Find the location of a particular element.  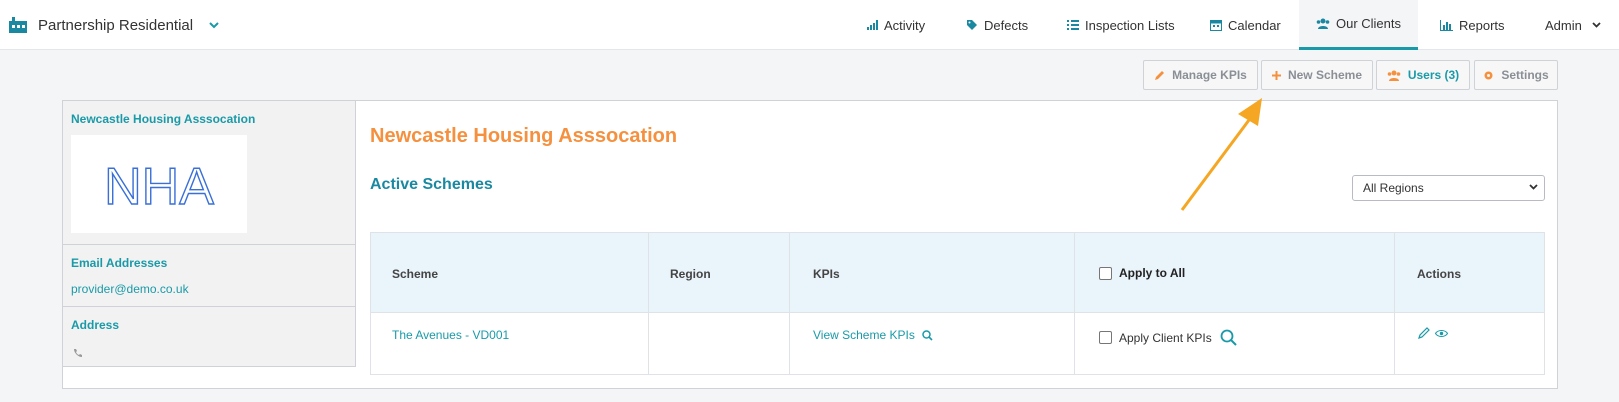

apply-client-kpis-label: Apply Client KPIs is located at coordinates (1165, 337).